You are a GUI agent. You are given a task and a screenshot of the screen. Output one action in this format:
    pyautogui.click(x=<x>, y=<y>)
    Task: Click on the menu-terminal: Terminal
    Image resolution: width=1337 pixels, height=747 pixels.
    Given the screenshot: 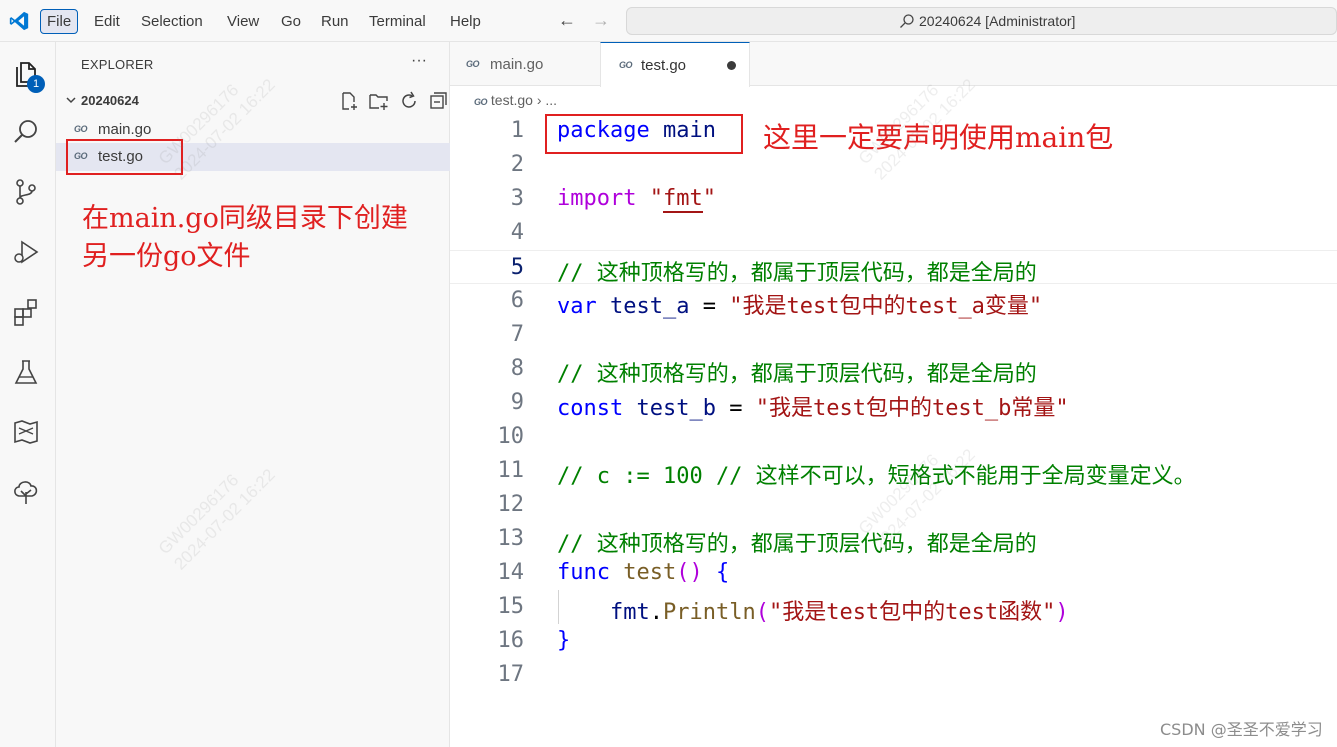 What is the action you would take?
    pyautogui.click(x=397, y=22)
    